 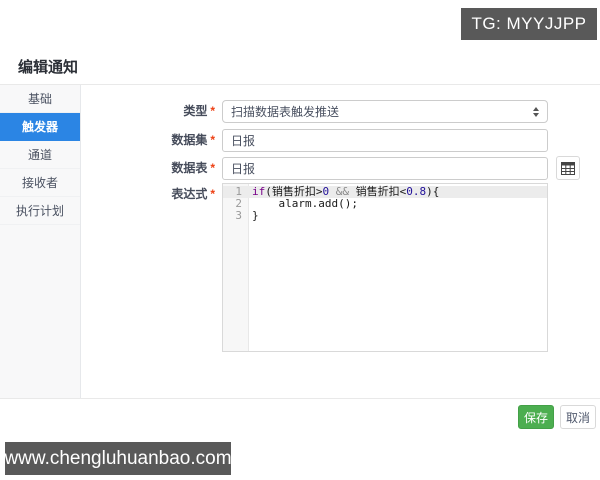 I want to click on expression-label: 表达式 *, so click(x=147, y=194).